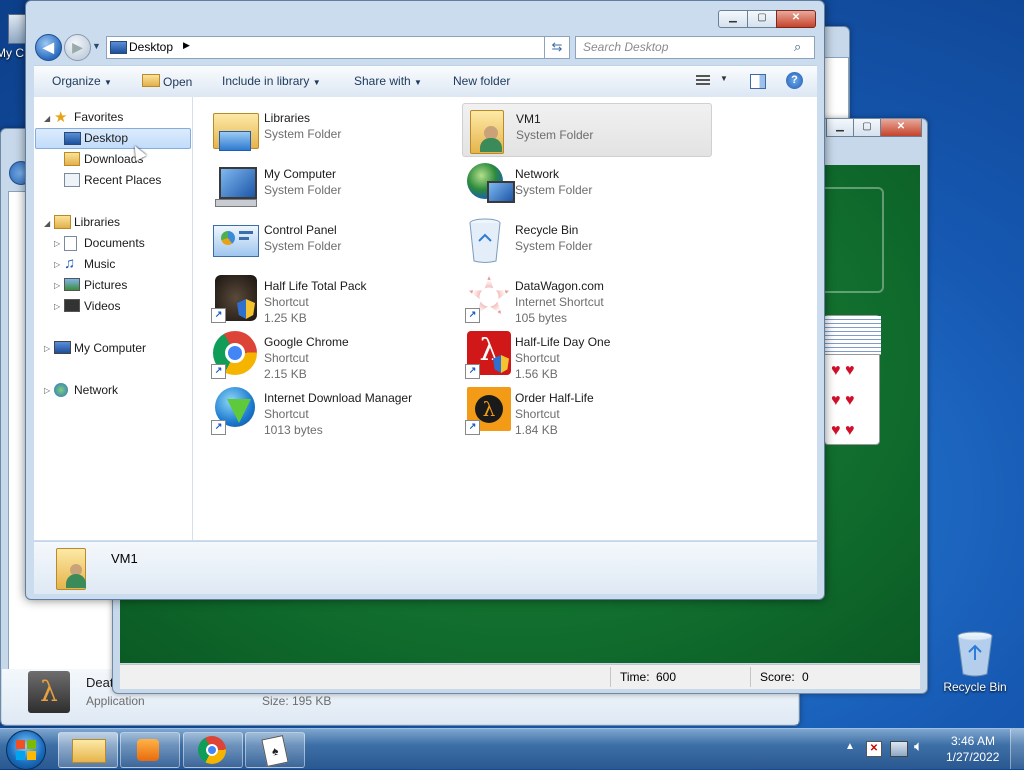 Image resolution: width=1024 pixels, height=770 pixels. Describe the element at coordinates (972, 757) in the screenshot. I see `clock-date: 1/27/2022` at that location.